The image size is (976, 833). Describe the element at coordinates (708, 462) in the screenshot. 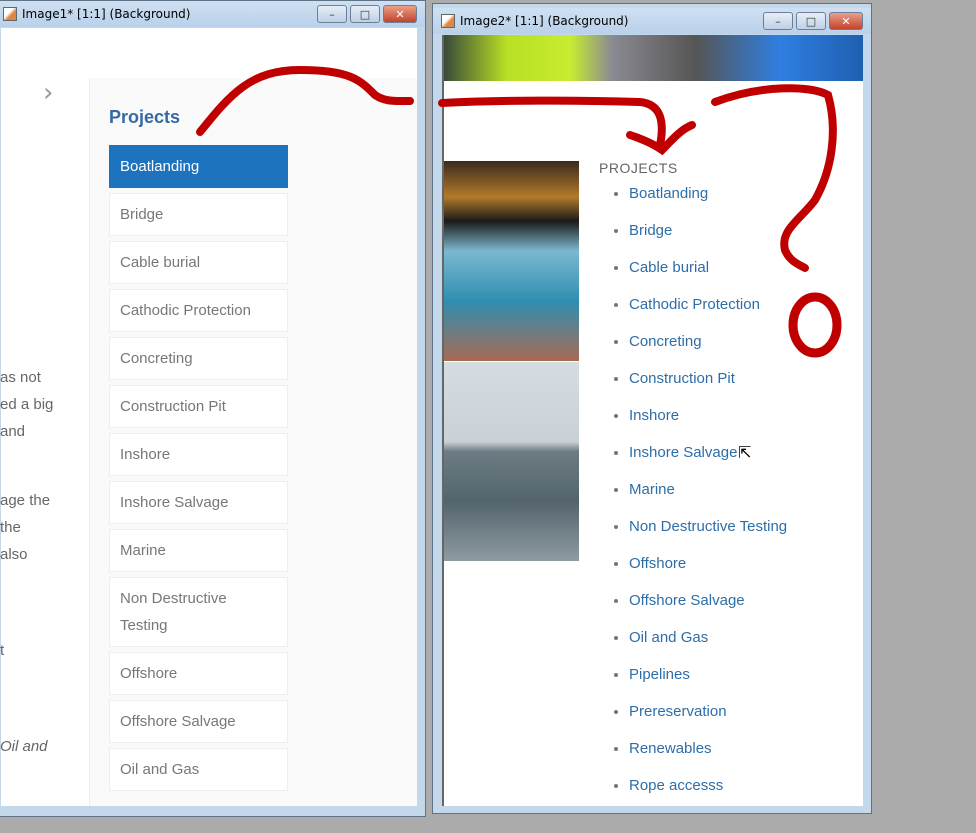

I see `list-item: Inshore Salvage` at that location.